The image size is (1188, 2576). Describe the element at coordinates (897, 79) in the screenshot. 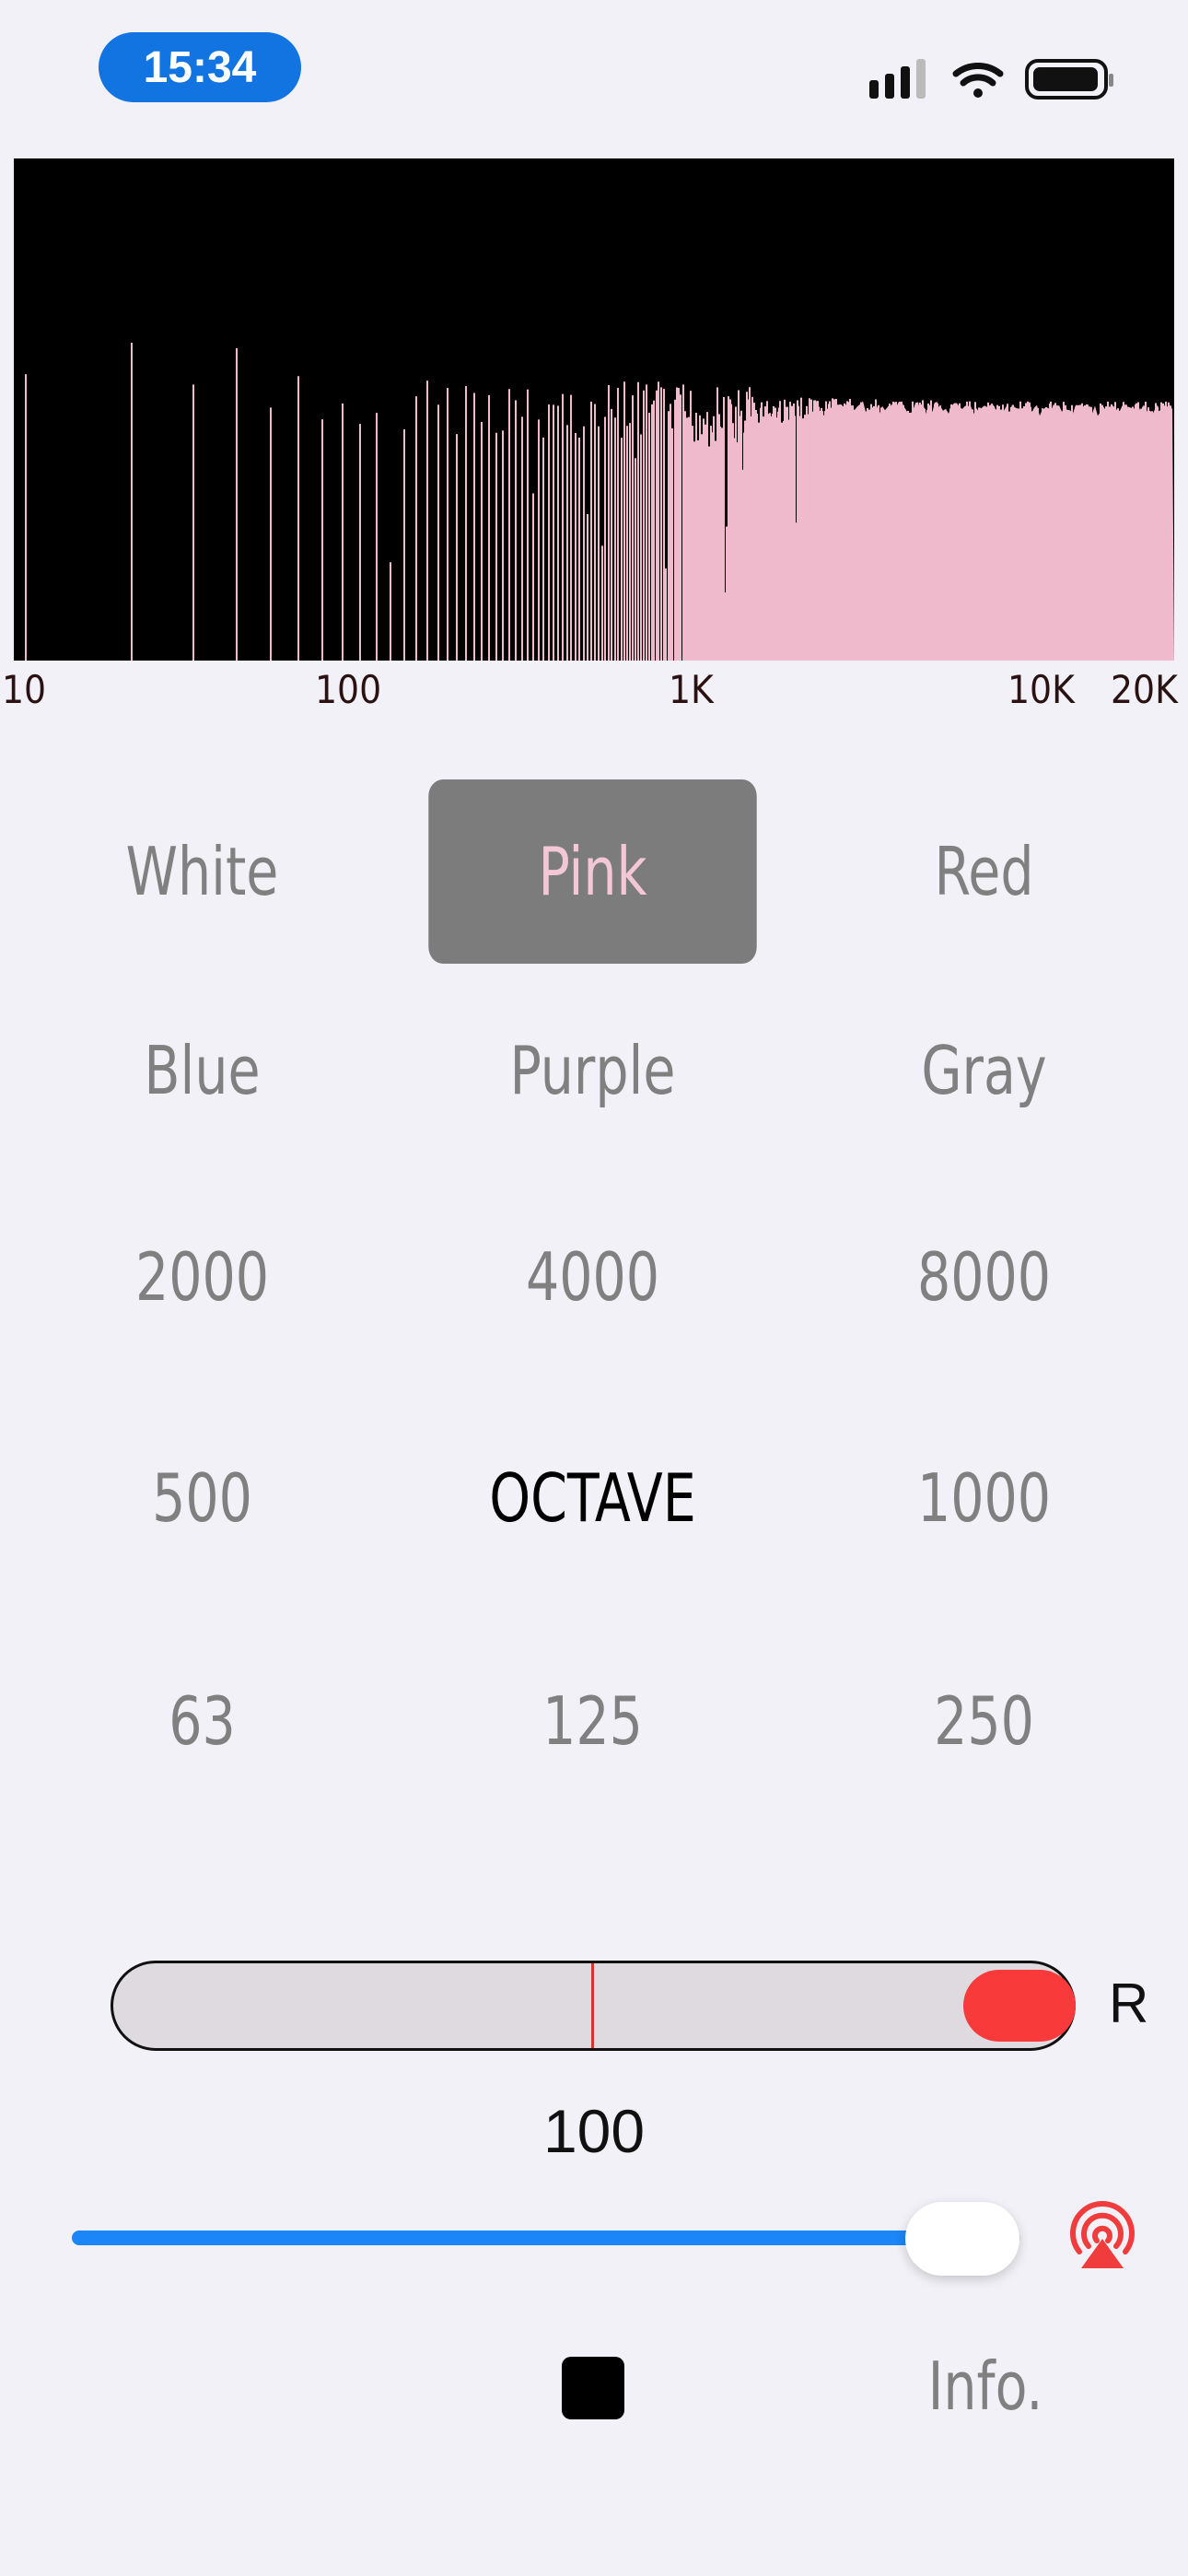

I see `signal-icon` at that location.